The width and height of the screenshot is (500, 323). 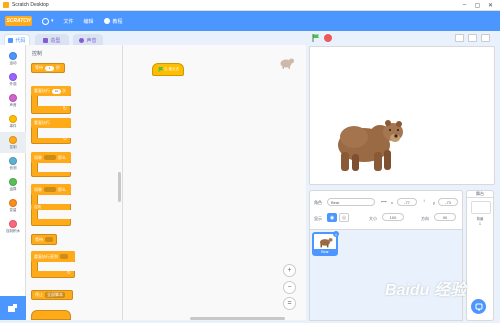 I want to click on if-else-block: 如果 那么 否则, so click(x=51, y=205).